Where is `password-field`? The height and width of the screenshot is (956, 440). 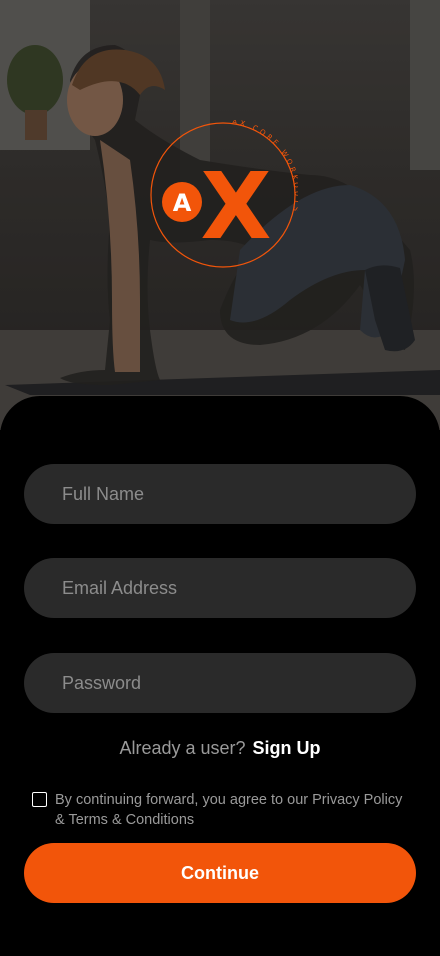 password-field is located at coordinates (220, 683).